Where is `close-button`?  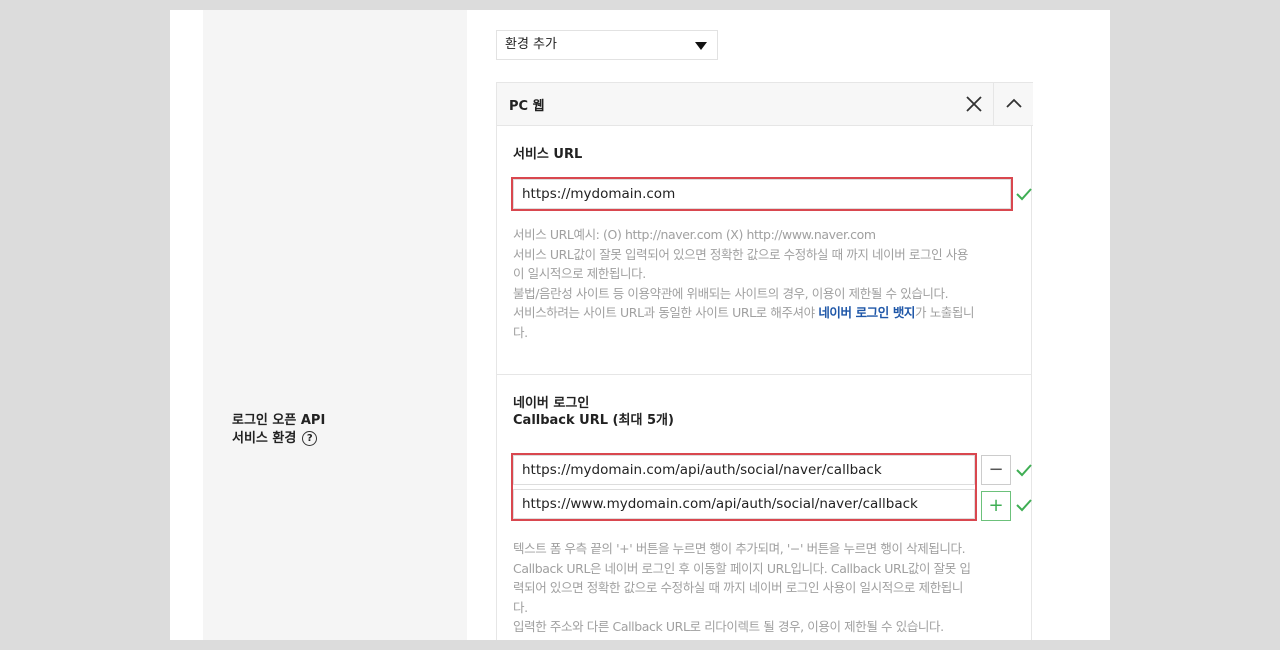 close-button is located at coordinates (973, 104).